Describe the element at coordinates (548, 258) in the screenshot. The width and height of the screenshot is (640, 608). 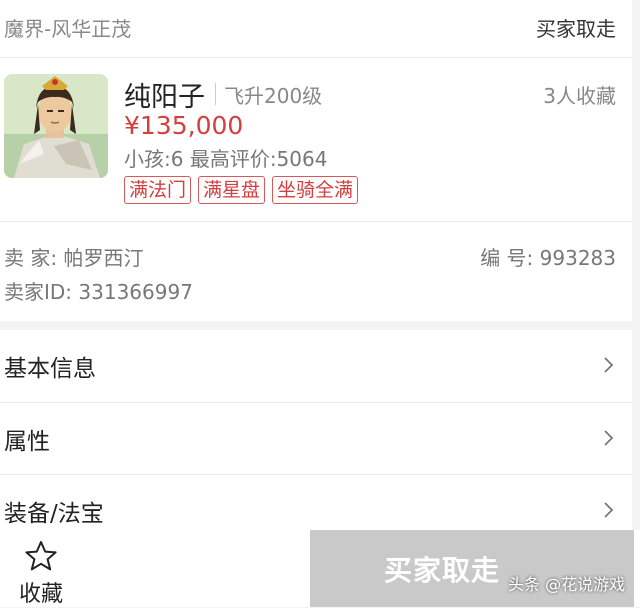
I see `listing-number: 编 号: 993283` at that location.